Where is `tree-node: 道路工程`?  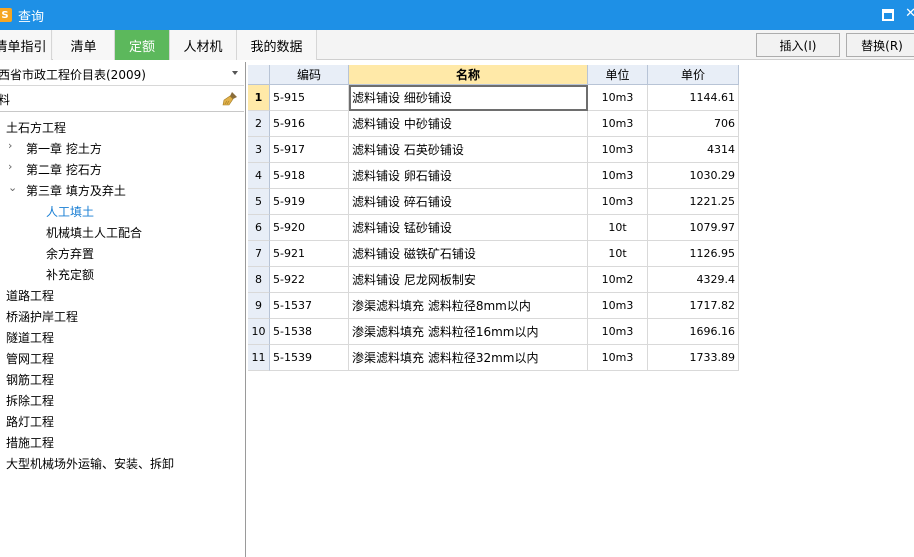
tree-node: 道路工程 is located at coordinates (30, 296).